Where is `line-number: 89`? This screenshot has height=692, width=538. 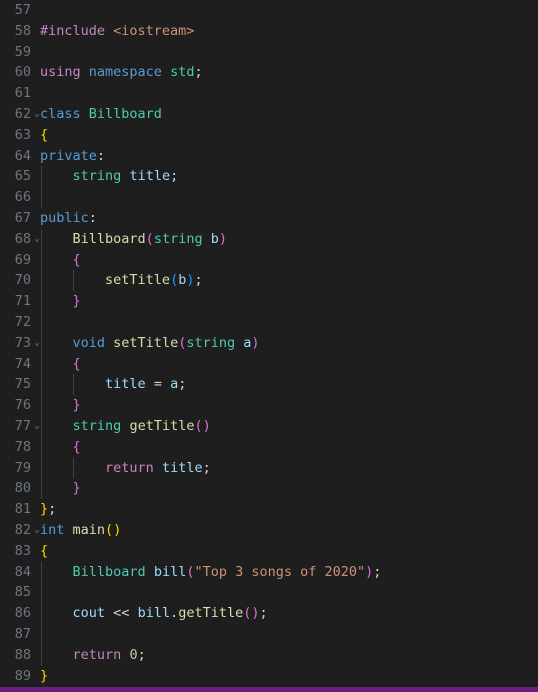
line-number: 89 is located at coordinates (22, 675).